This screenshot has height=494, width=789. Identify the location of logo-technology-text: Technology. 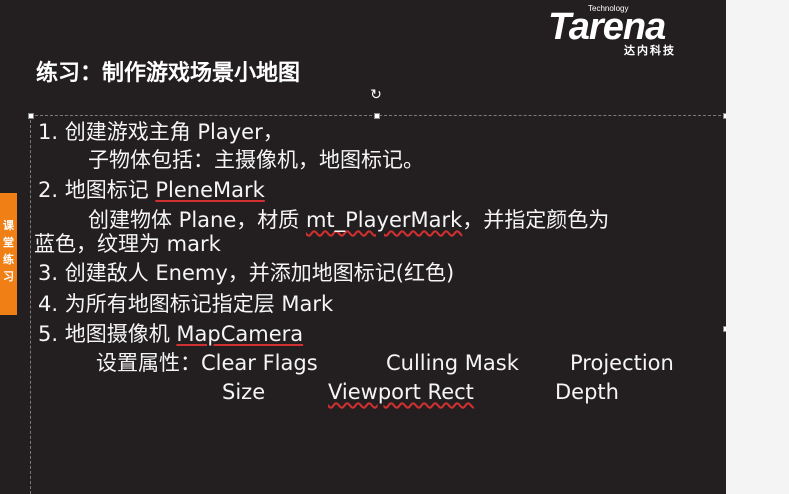
(608, 8).